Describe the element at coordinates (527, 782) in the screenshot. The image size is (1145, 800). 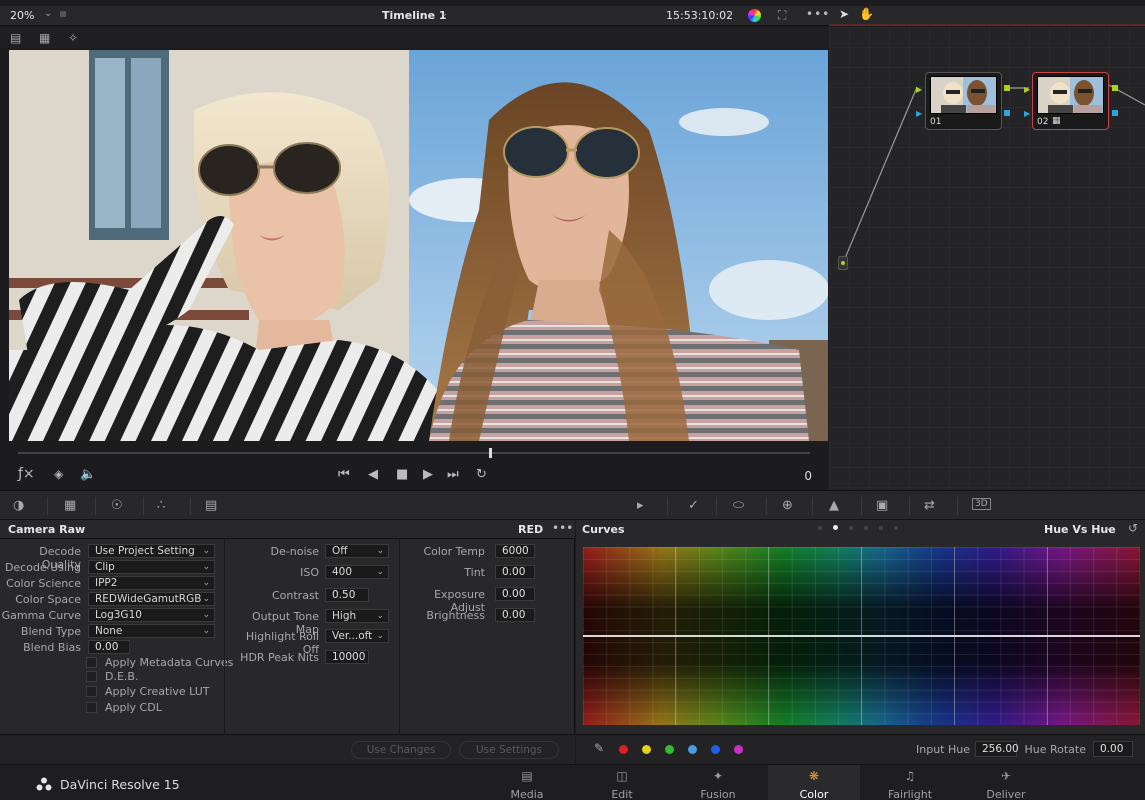
I see `page-tab-media: ▤ Media` at that location.